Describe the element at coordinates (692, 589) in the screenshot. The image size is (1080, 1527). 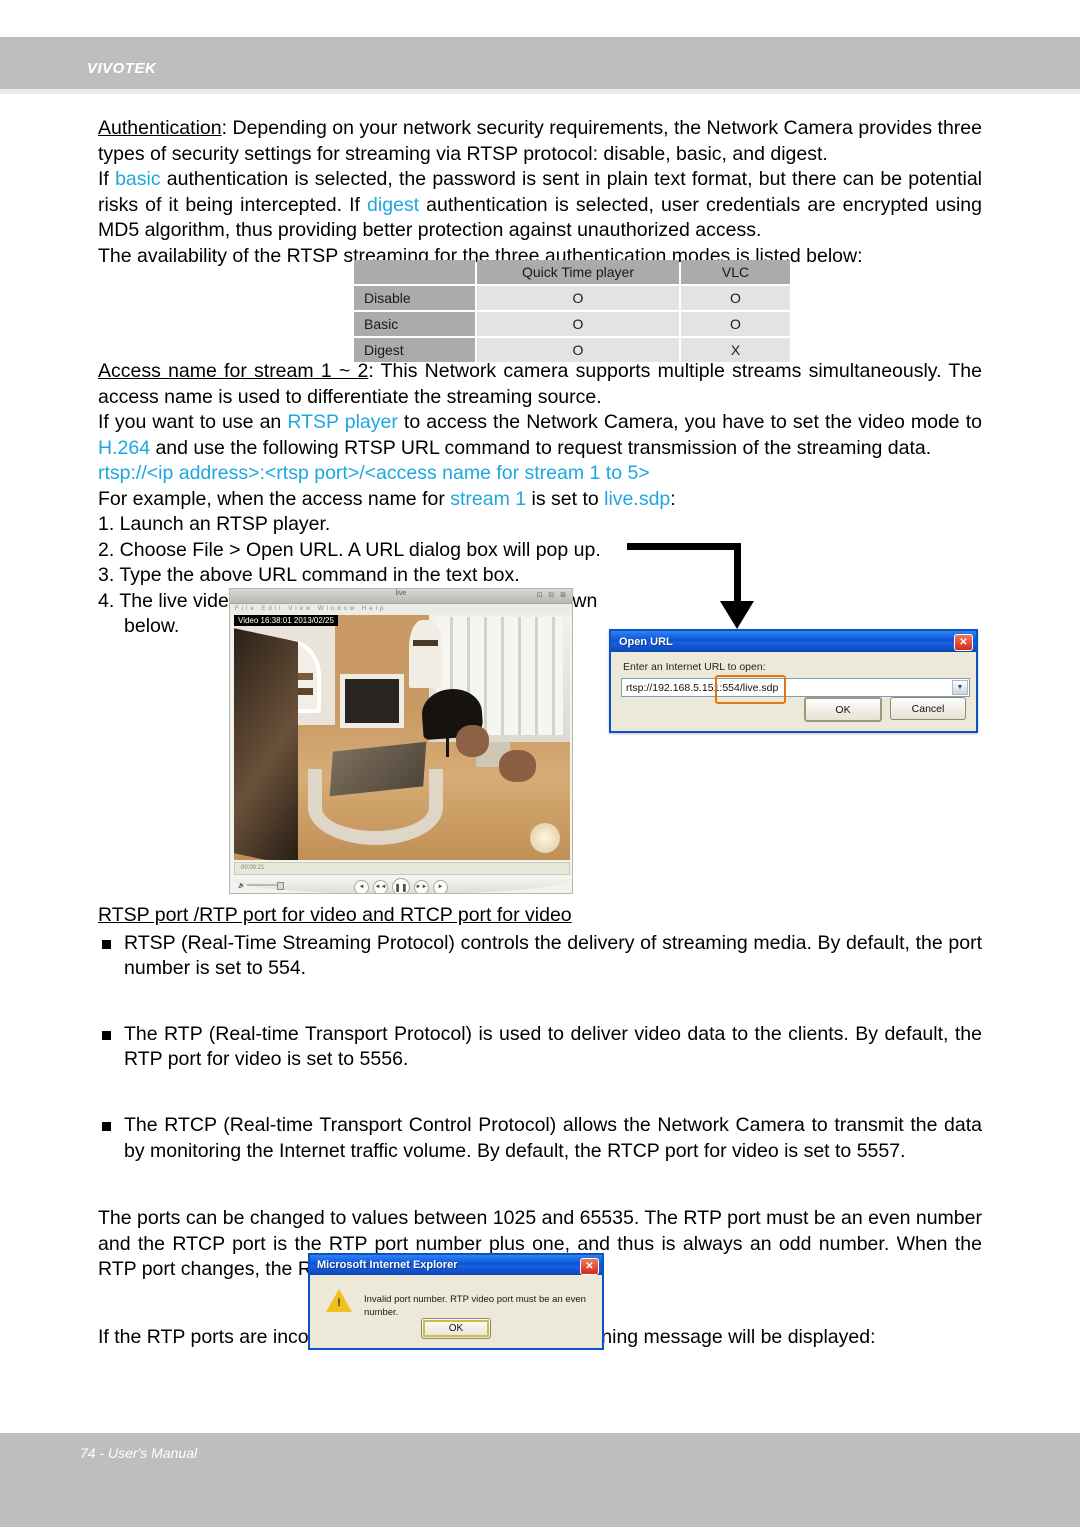
I see `callout-arrow` at that location.